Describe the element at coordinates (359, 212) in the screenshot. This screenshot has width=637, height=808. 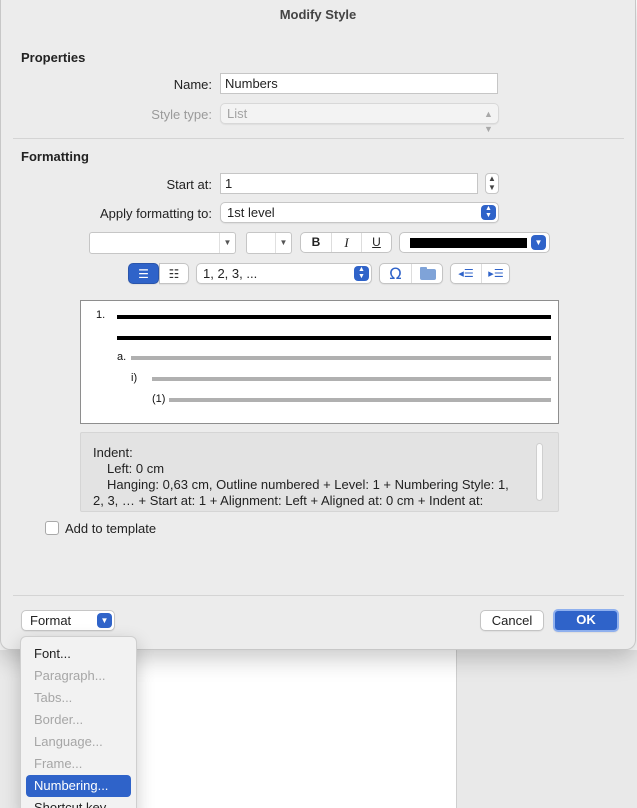
I see `apply-formatting-select: 1st level ▲ ▼` at that location.